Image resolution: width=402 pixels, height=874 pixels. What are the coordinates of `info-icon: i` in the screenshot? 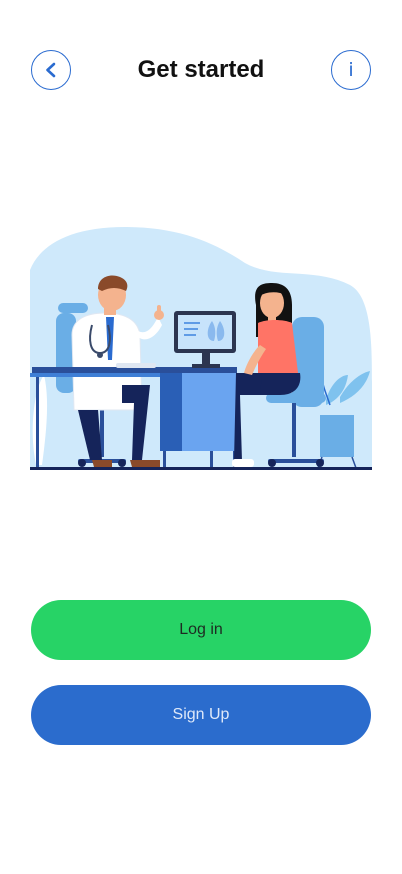 It's located at (351, 69).